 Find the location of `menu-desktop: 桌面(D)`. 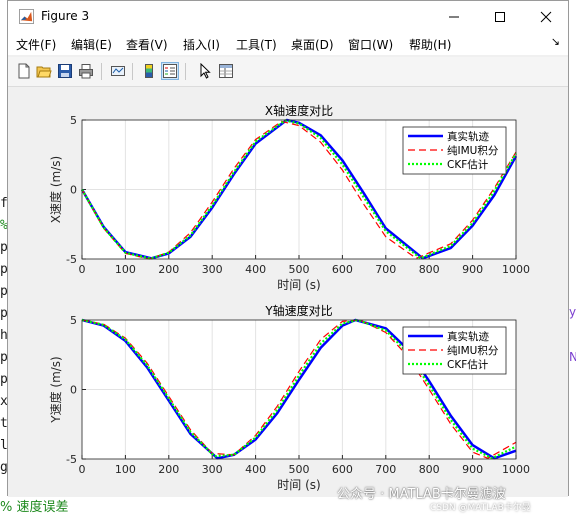

menu-desktop: 桌面(D) is located at coordinates (312, 44).